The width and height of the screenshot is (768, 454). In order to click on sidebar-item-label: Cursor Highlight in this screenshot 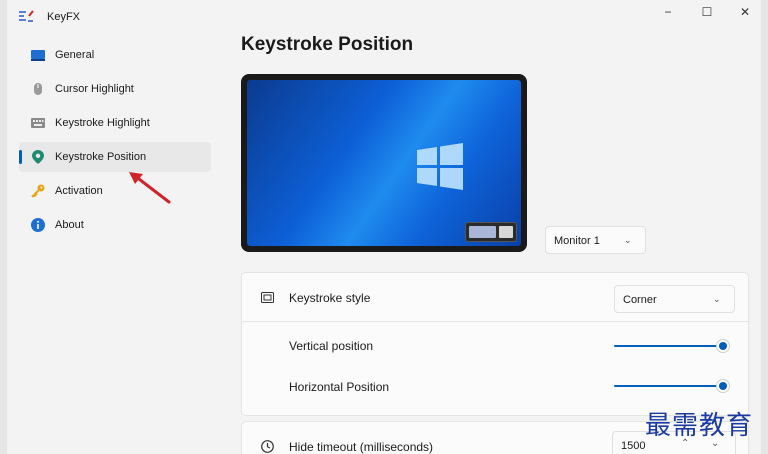, I will do `click(94, 89)`.